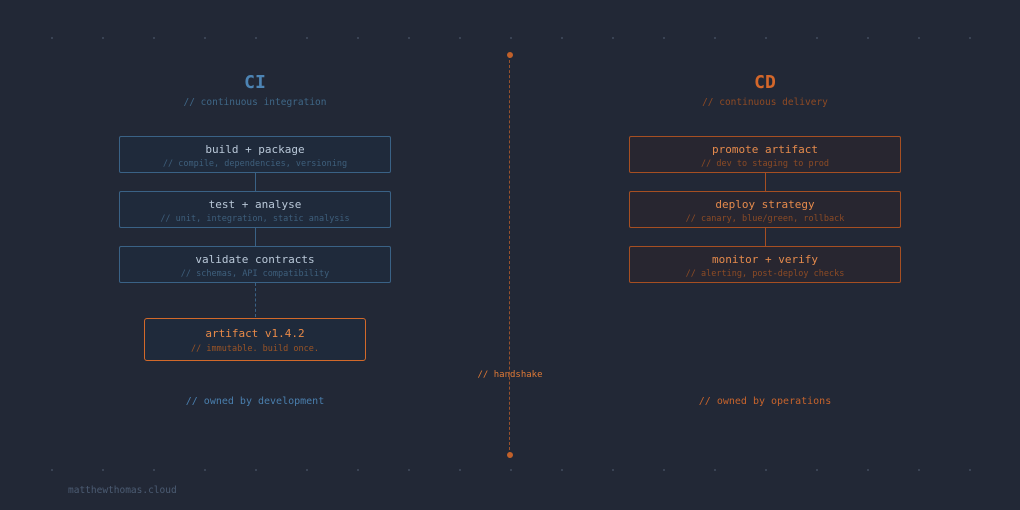  What do you see at coordinates (255, 349) in the screenshot?
I see `artifact-desc: // immutable. build once.` at bounding box center [255, 349].